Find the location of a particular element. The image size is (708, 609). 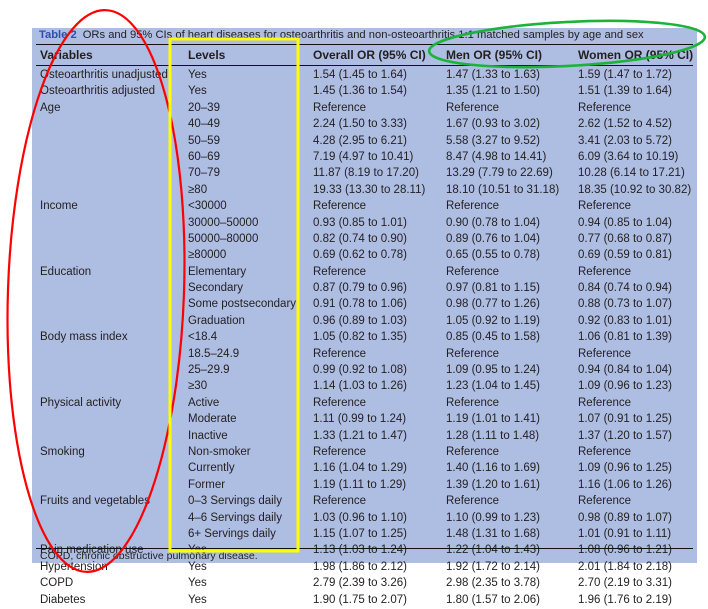

women-or-cell: 2.70 (2.19 to 3.31) is located at coordinates (625, 583).